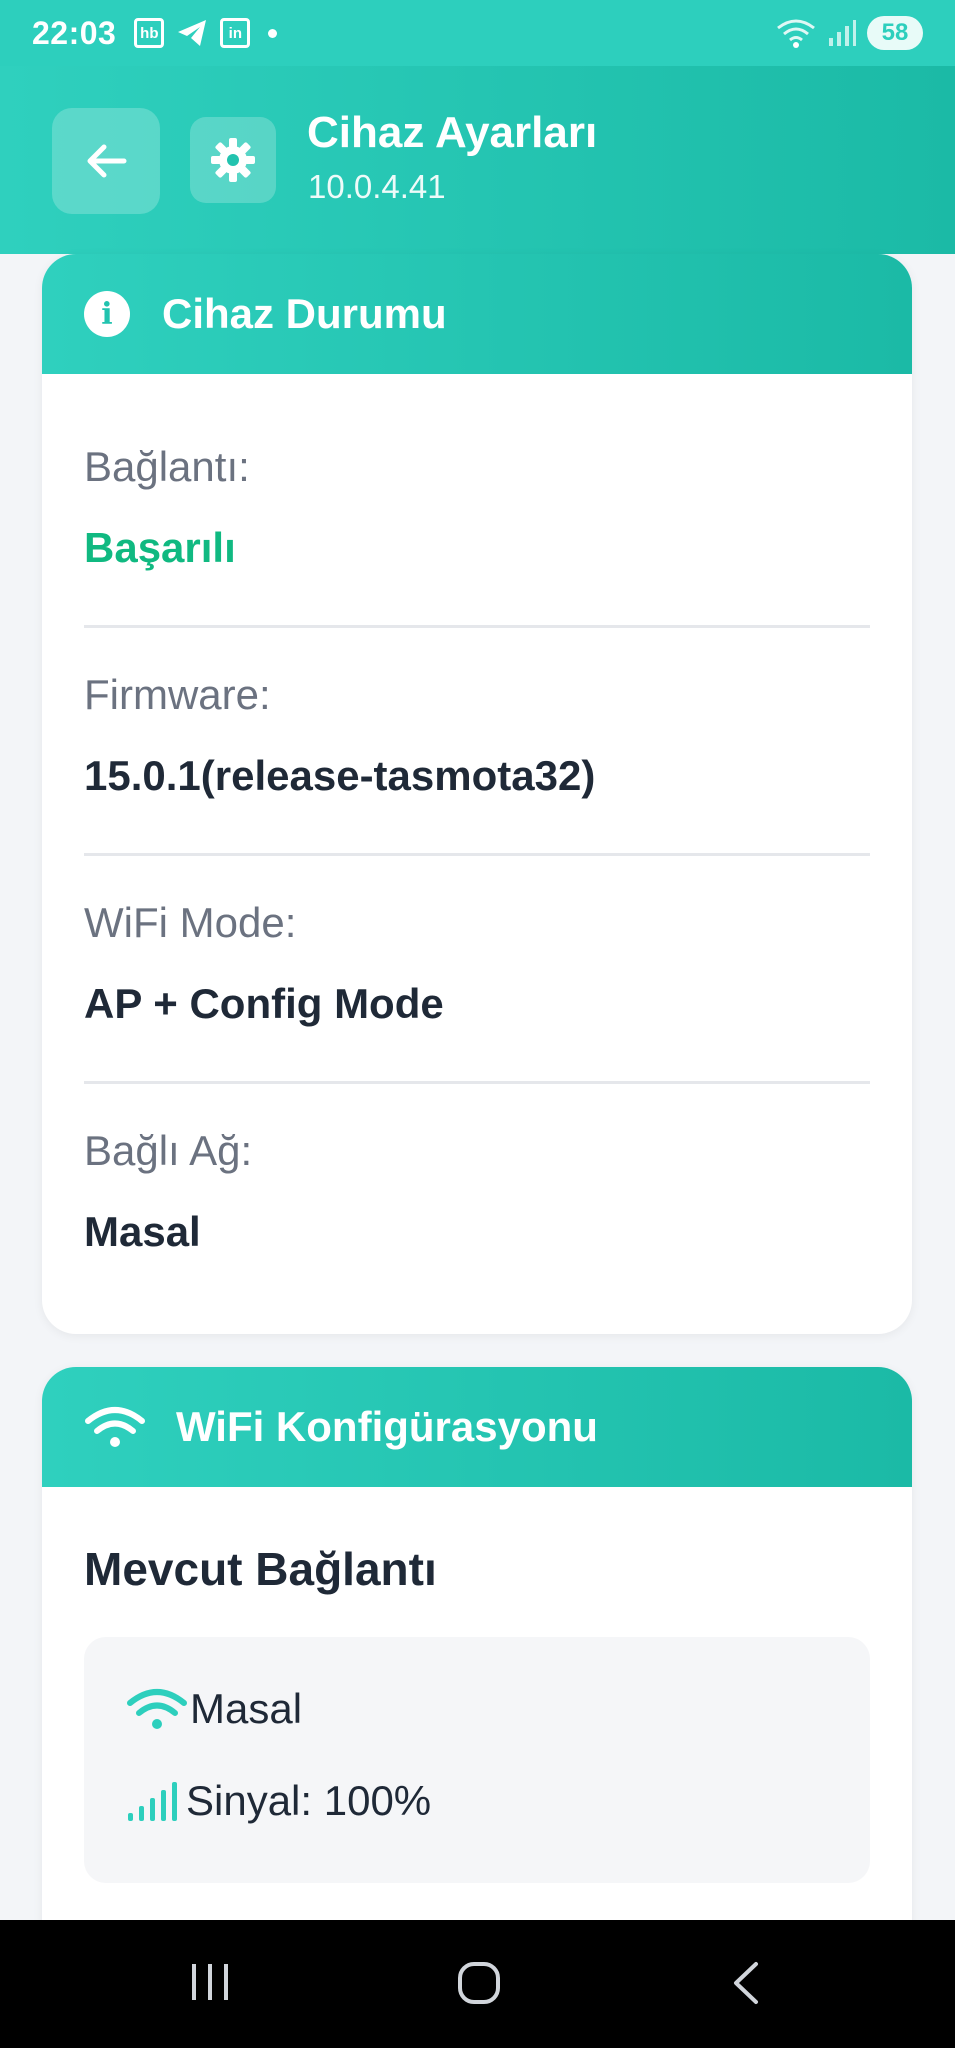  I want to click on status-row-connection: Bağlantı: Başarılı, so click(477, 514).